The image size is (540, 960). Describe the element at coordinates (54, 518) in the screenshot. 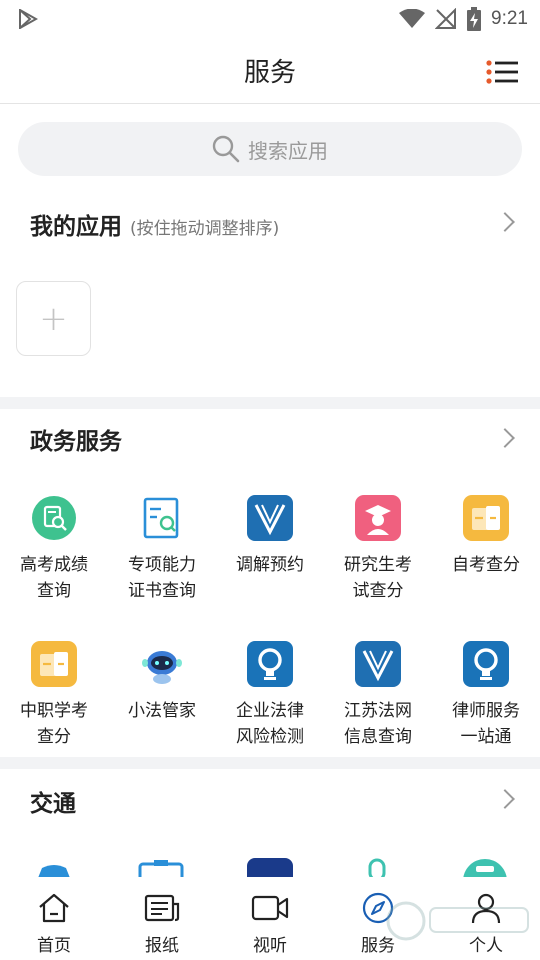

I see `score-search-icon` at that location.